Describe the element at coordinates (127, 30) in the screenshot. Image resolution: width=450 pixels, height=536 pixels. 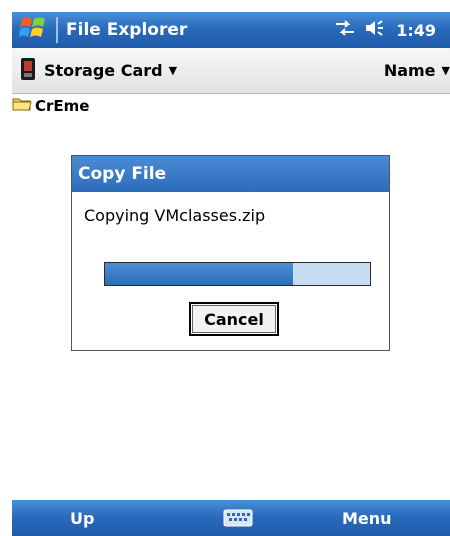
I see `app-title: File Explorer` at that location.